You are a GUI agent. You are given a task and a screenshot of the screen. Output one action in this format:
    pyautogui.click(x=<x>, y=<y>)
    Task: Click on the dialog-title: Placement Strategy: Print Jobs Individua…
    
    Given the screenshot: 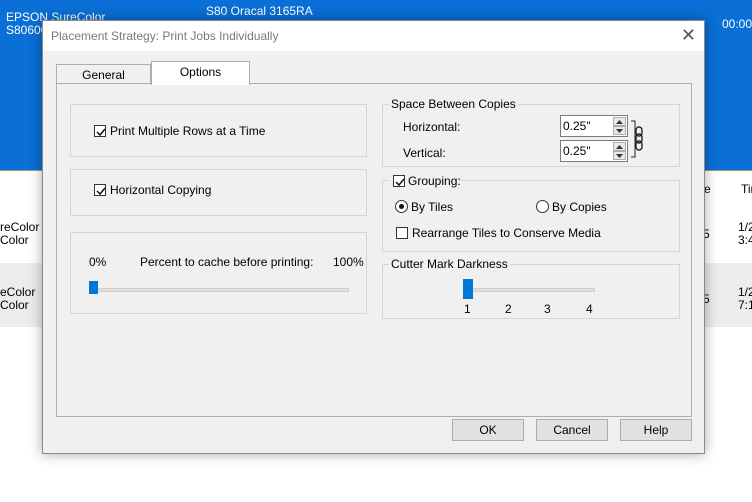 What is the action you would take?
    pyautogui.click(x=165, y=36)
    